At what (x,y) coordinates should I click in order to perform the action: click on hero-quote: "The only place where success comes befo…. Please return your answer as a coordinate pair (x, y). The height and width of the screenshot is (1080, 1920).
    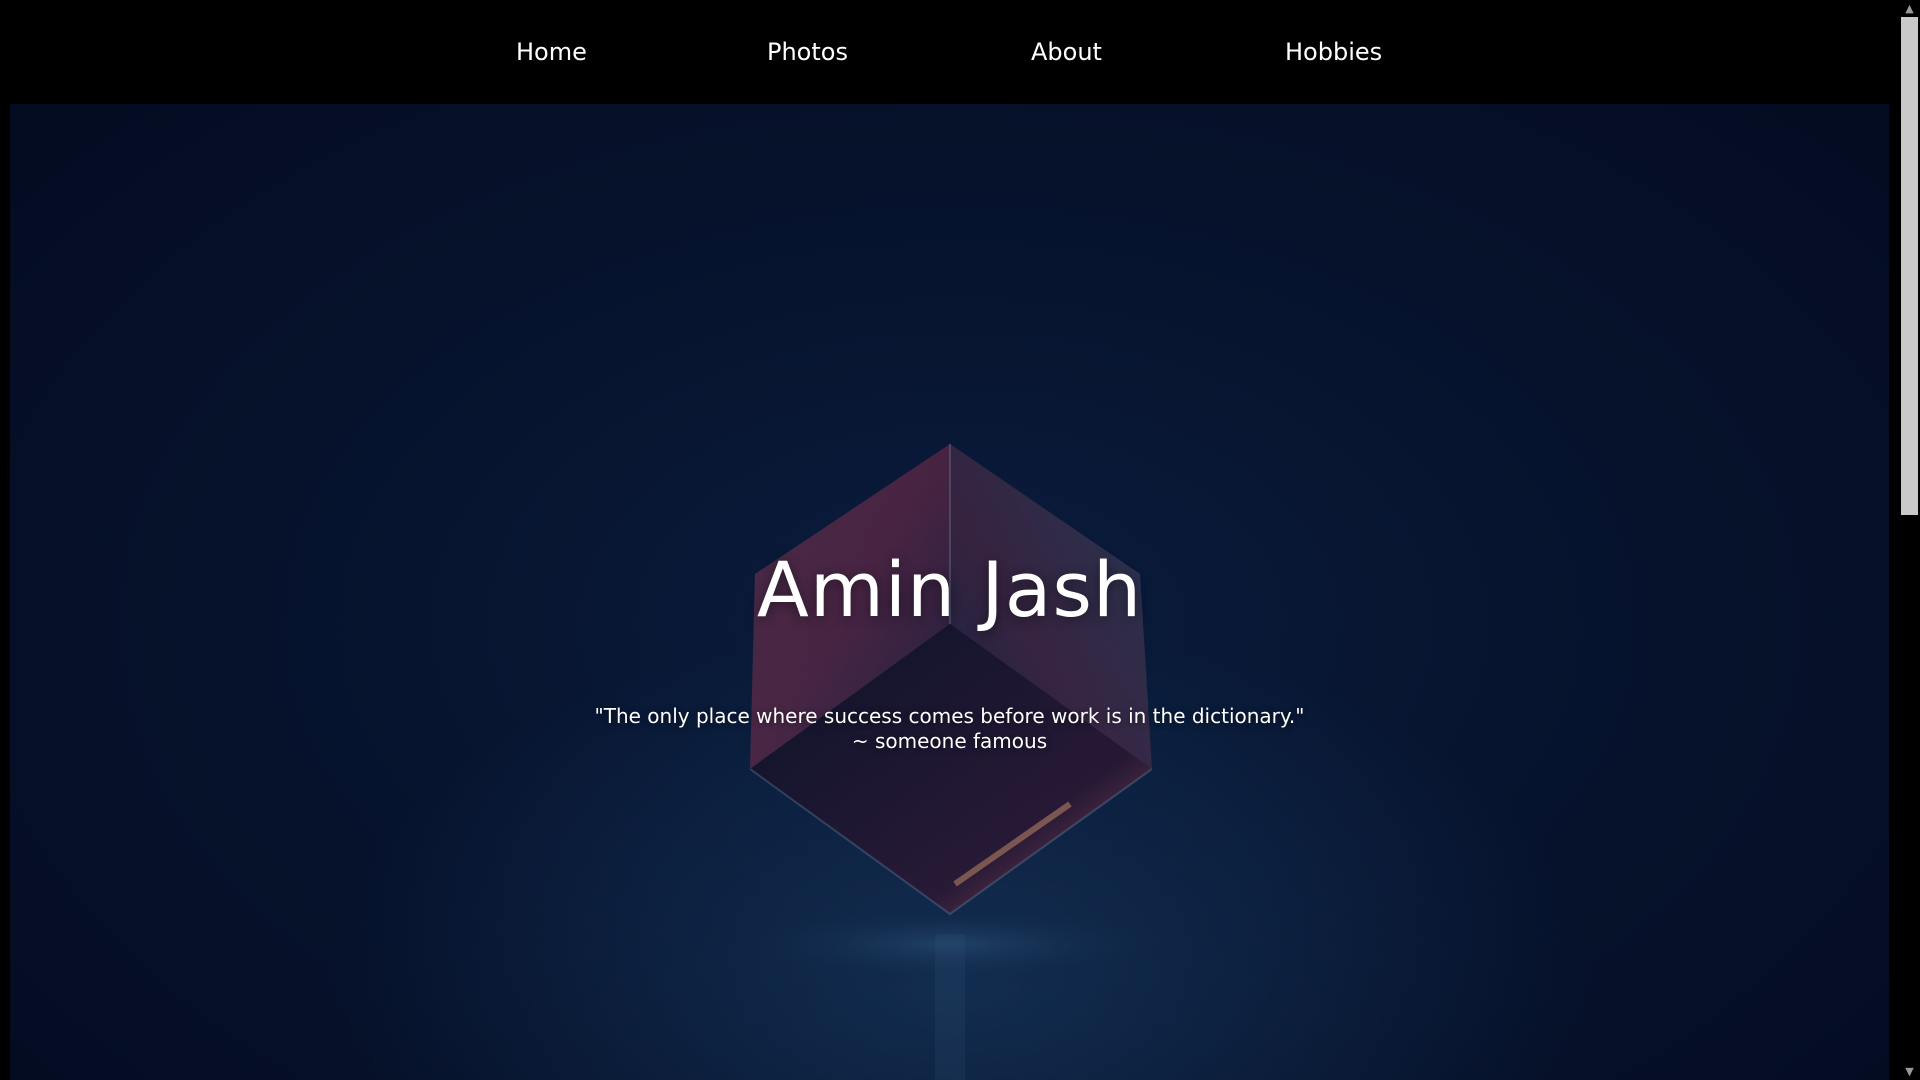
    Looking at the image, I should click on (949, 729).